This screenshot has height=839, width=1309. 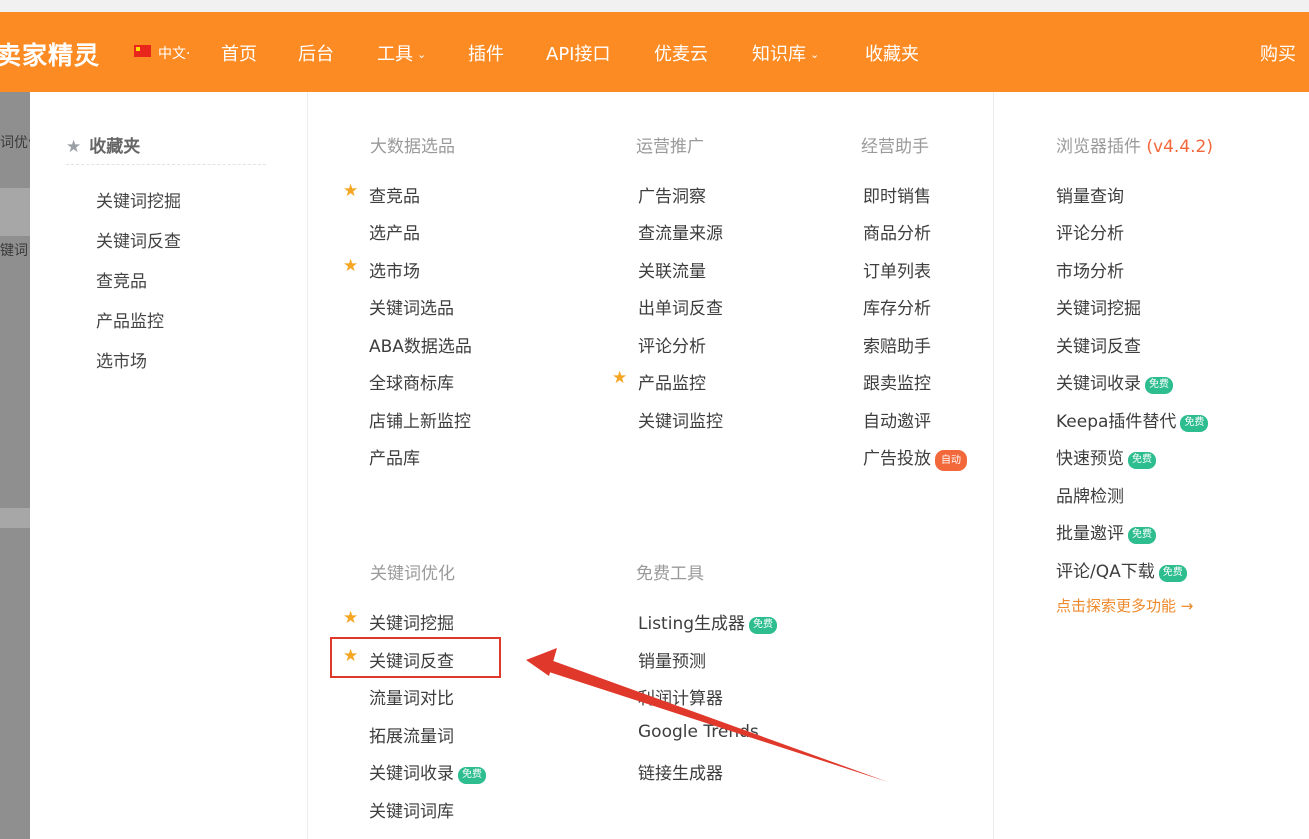 What do you see at coordinates (680, 419) in the screenshot?
I see `menu-item-keyword-monitor: 关键词监控` at bounding box center [680, 419].